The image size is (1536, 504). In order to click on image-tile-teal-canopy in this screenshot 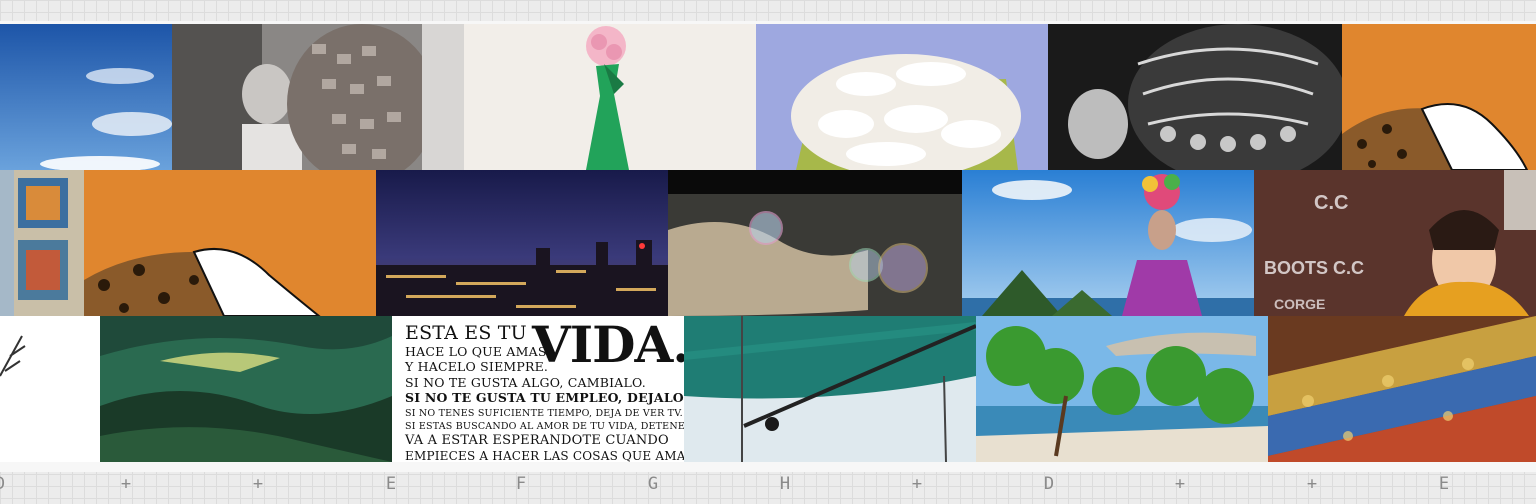, I will do `click(830, 389)`.